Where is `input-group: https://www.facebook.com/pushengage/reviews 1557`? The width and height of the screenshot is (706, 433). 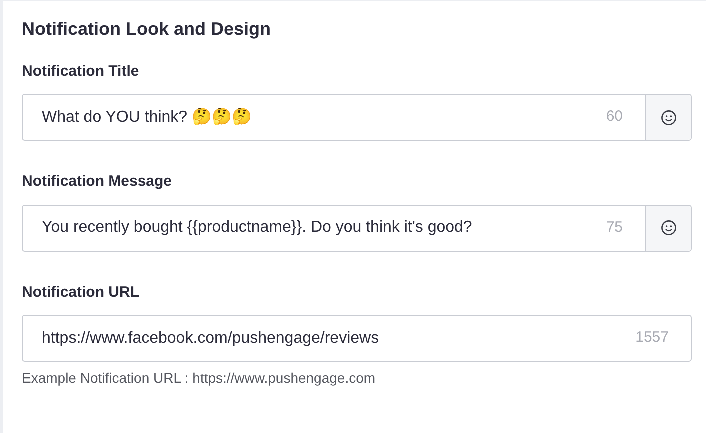 input-group: https://www.facebook.com/pushengage/reviews 1557 is located at coordinates (357, 338).